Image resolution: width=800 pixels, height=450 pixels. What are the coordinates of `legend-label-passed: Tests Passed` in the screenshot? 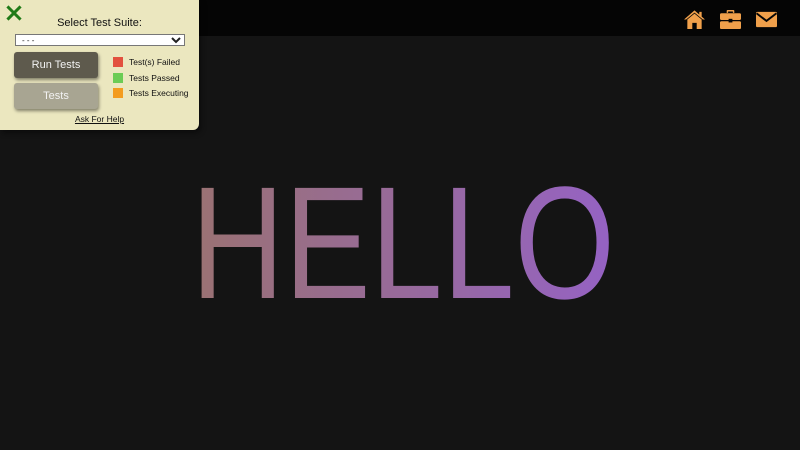 It's located at (154, 77).